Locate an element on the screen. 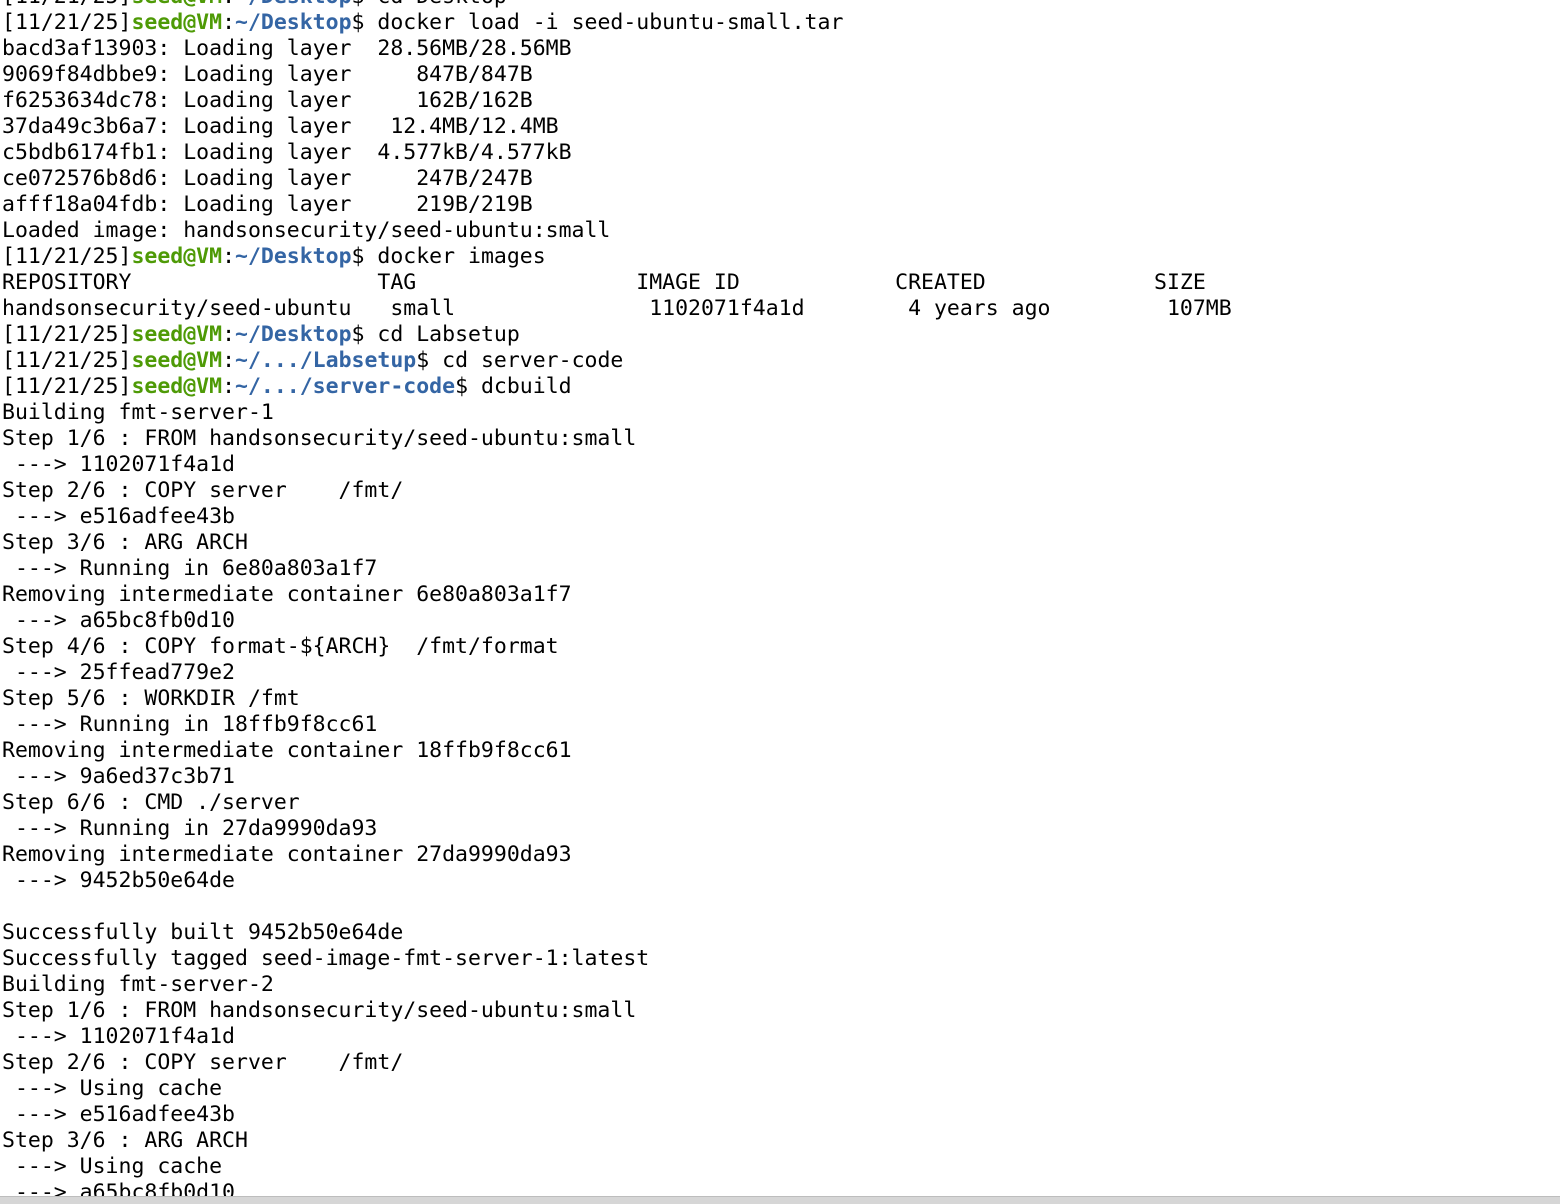 The image size is (1560, 1204). output-line: 9069f84dbbe9: Loading layer 847B/847B is located at coordinates (267, 74).